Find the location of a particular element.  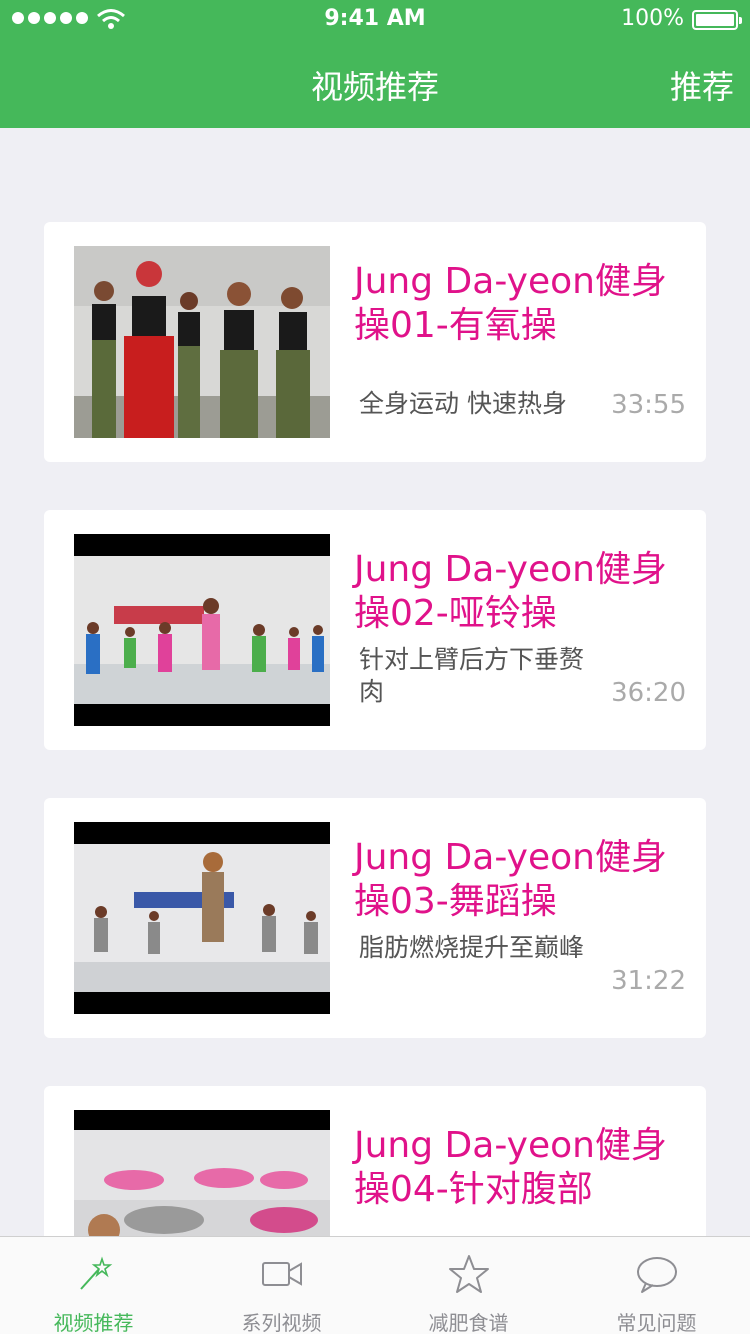

video-duration: 31:22 is located at coordinates (648, 981).